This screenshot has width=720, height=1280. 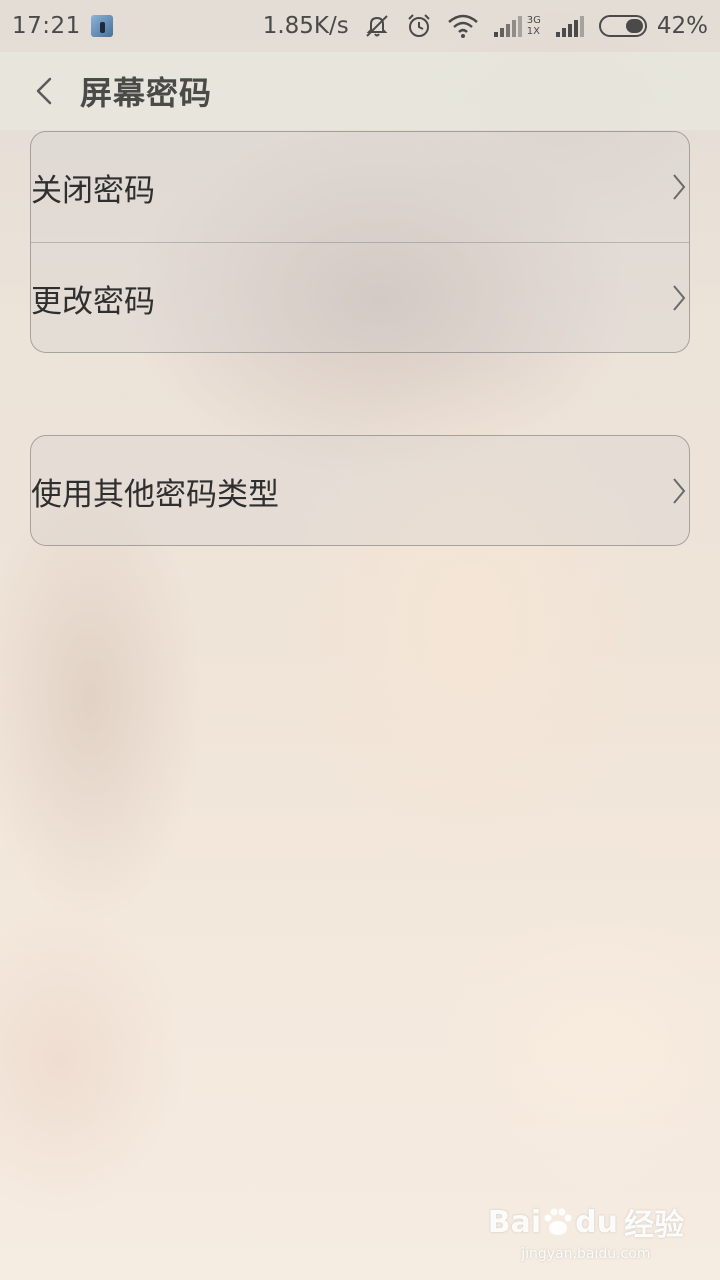 I want to click on watermark-brand: Bai, so click(x=514, y=1222).